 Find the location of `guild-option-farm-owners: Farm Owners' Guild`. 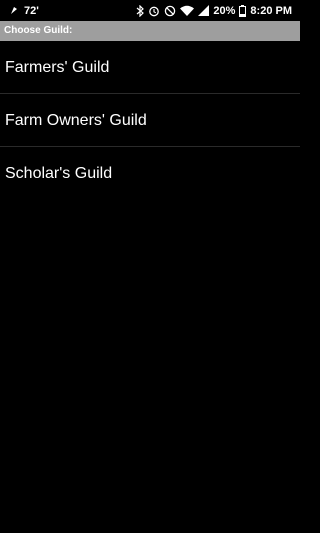

guild-option-farm-owners: Farm Owners' Guild is located at coordinates (150, 120).